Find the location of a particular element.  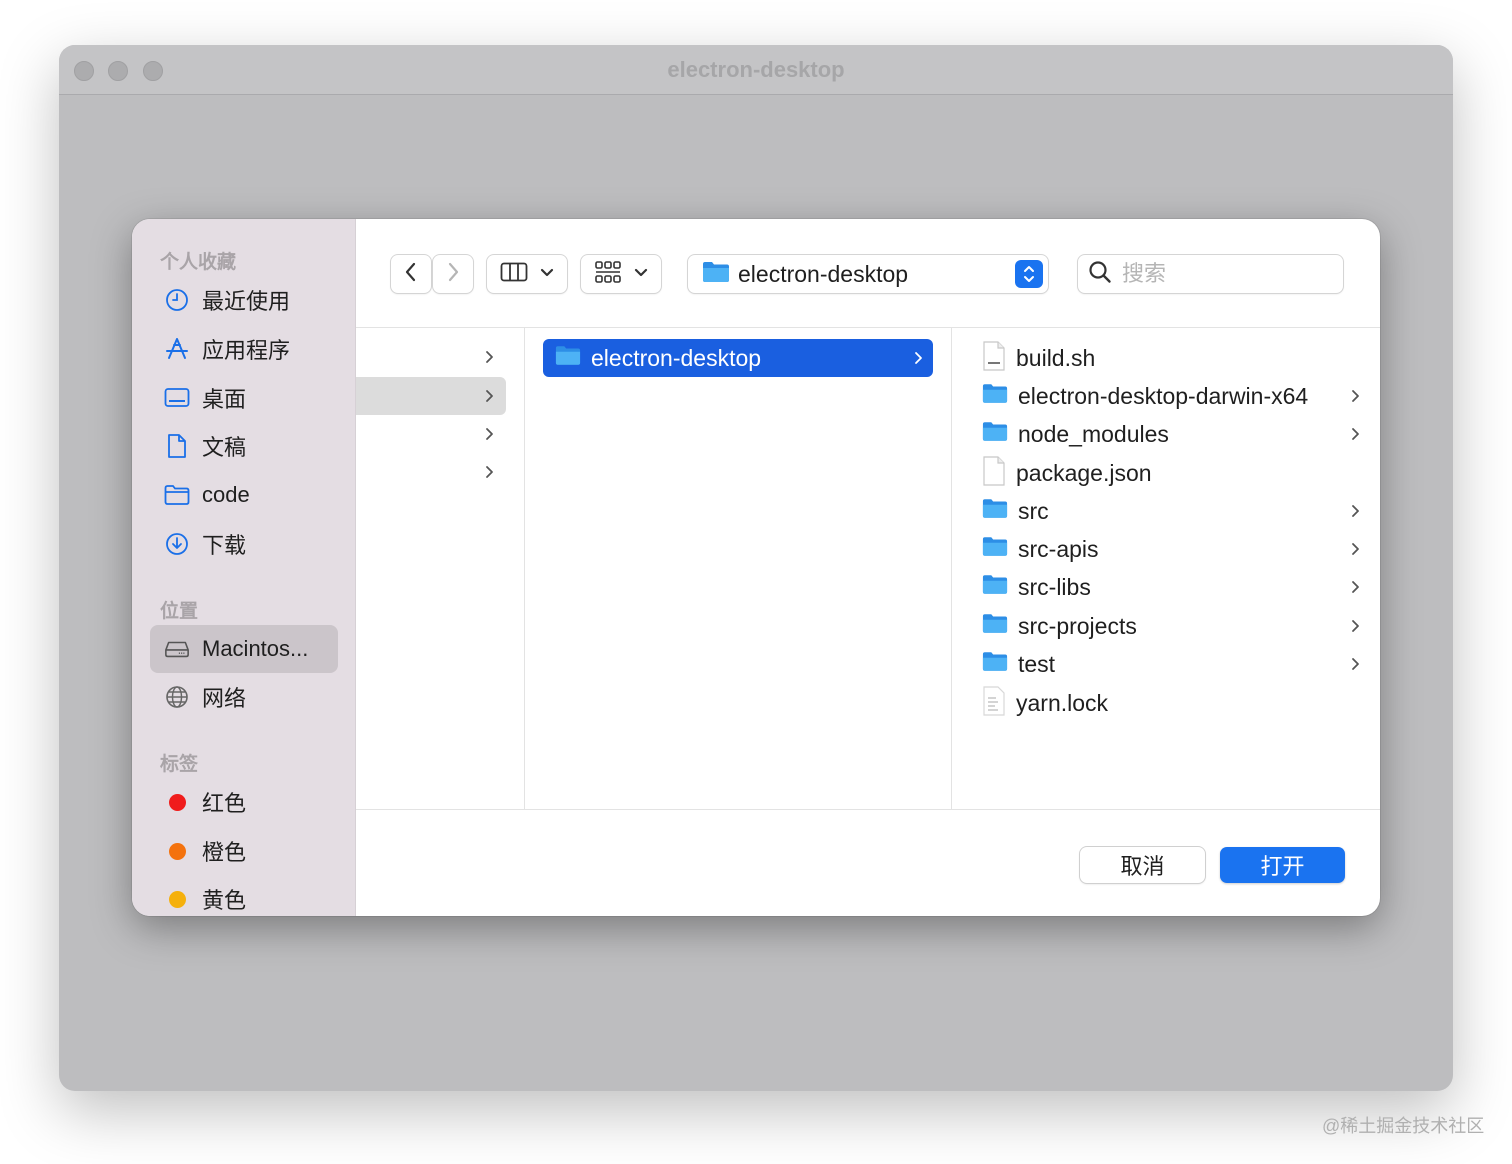

clock-icon is located at coordinates (177, 300).